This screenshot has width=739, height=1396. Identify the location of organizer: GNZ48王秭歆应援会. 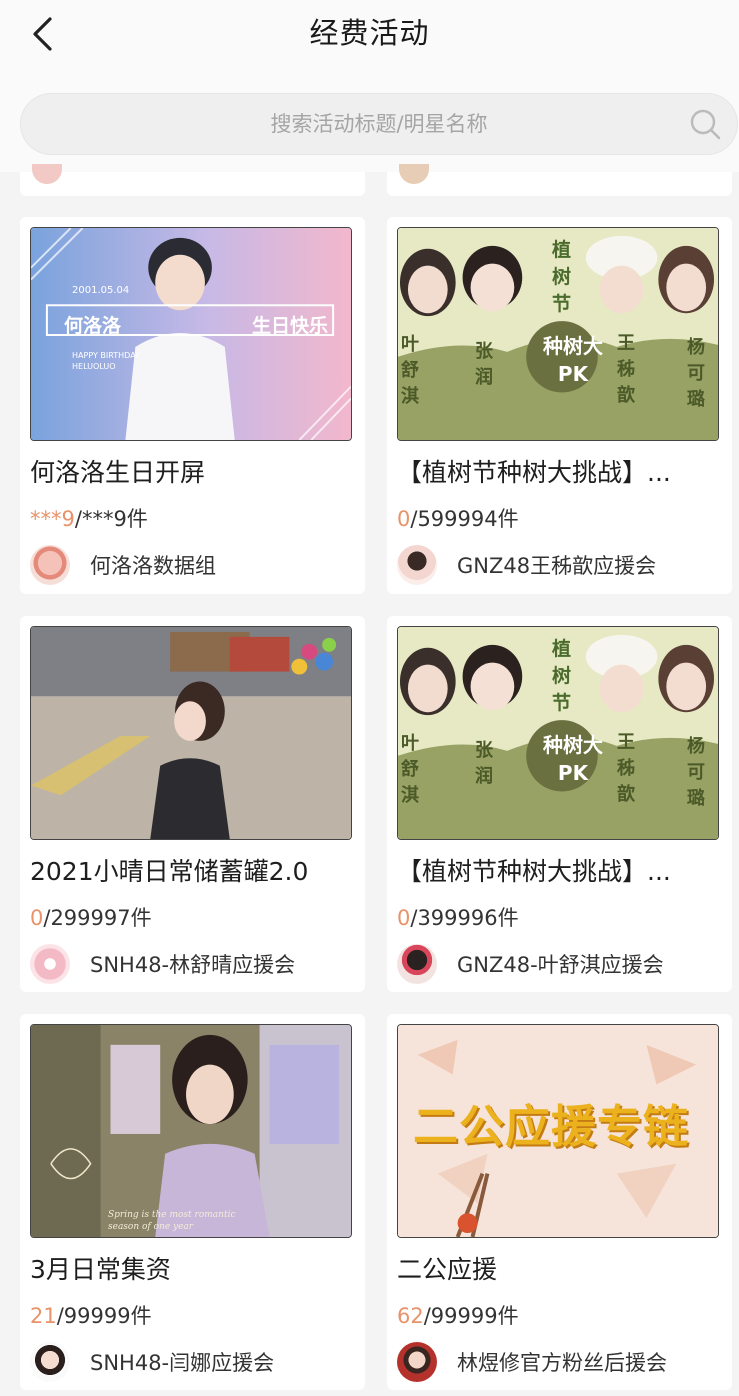
(526, 565).